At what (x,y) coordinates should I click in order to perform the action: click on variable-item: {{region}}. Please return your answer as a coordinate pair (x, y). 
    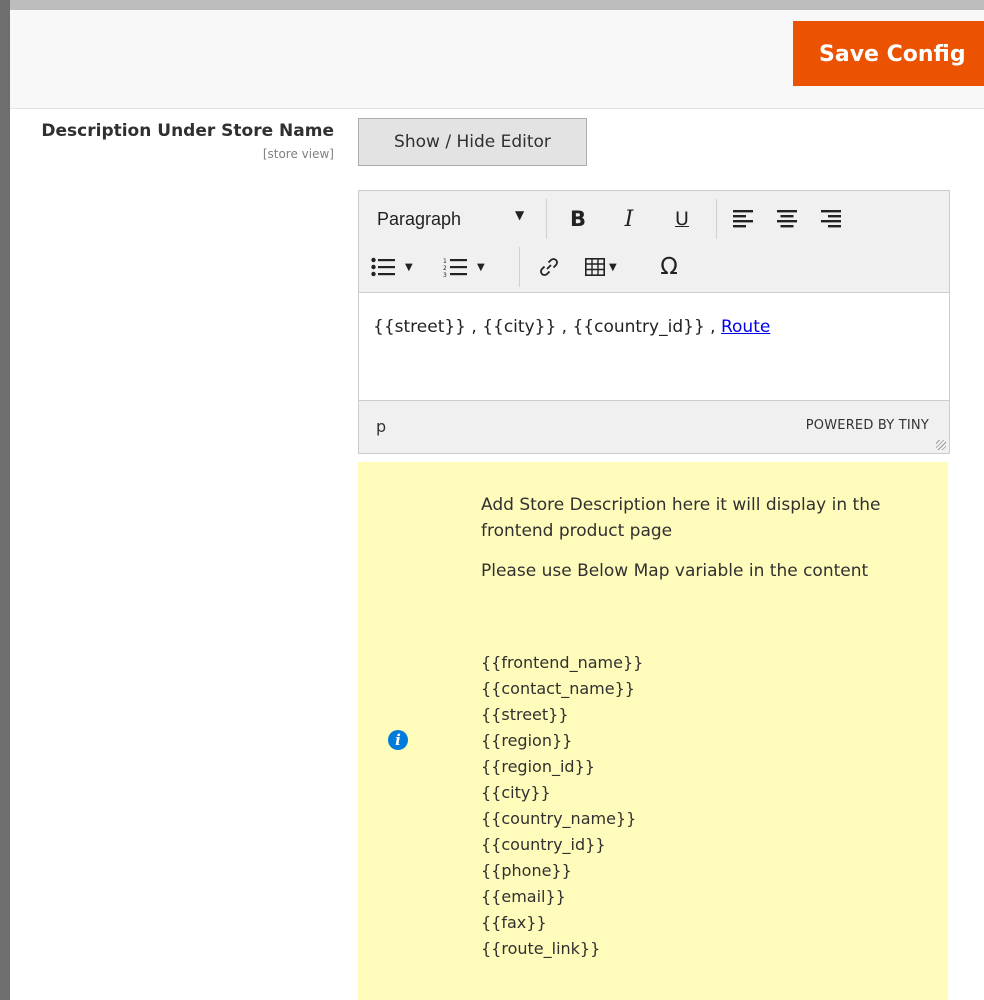
    Looking at the image, I should click on (527, 740).